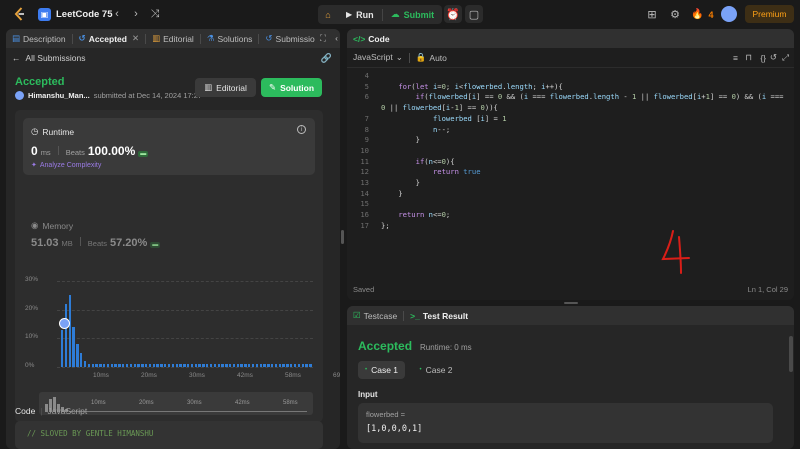 This screenshot has width=800, height=449. I want to click on all-submissions-link: ← All Submissions, so click(49, 58).